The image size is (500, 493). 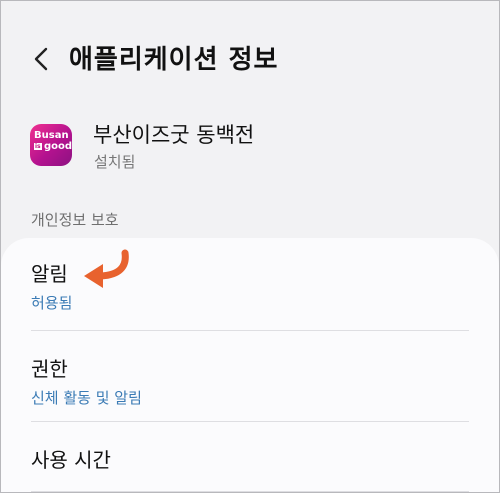 What do you see at coordinates (174, 135) in the screenshot?
I see `app-name: 부산이즈굿 동백전` at bounding box center [174, 135].